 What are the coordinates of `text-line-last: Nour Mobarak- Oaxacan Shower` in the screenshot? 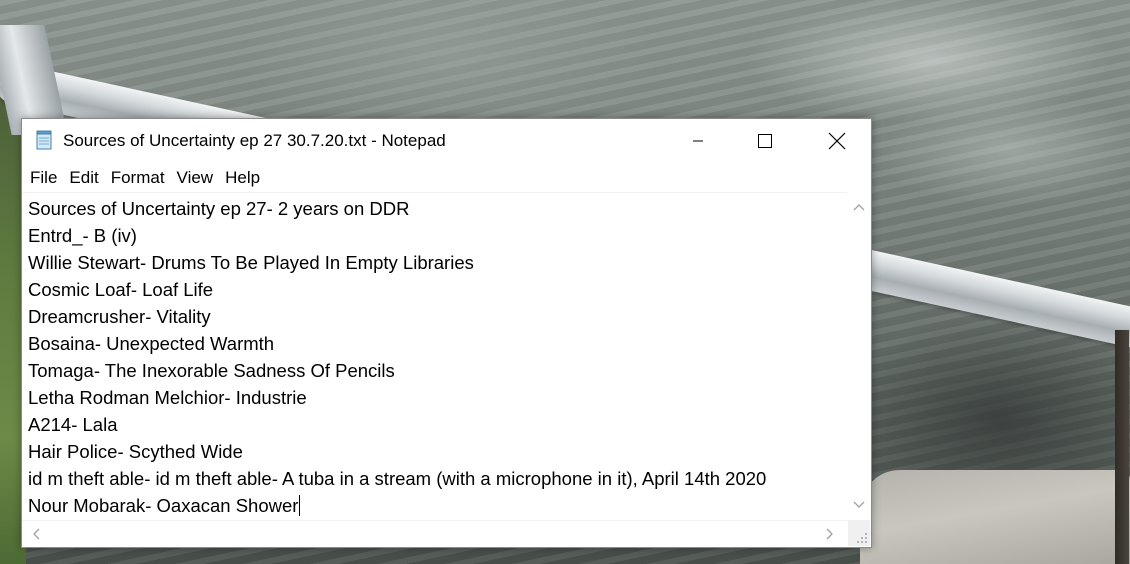 It's located at (397, 505).